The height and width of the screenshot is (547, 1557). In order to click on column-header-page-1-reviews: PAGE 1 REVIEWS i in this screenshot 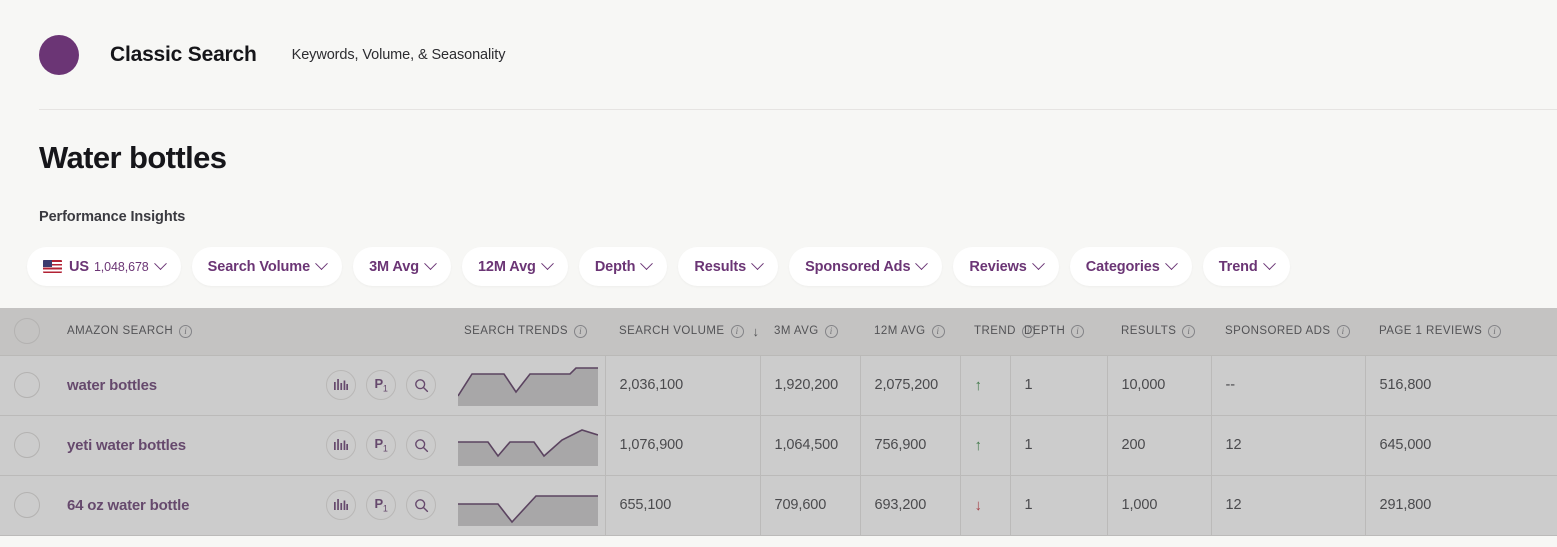, I will do `click(1461, 332)`.